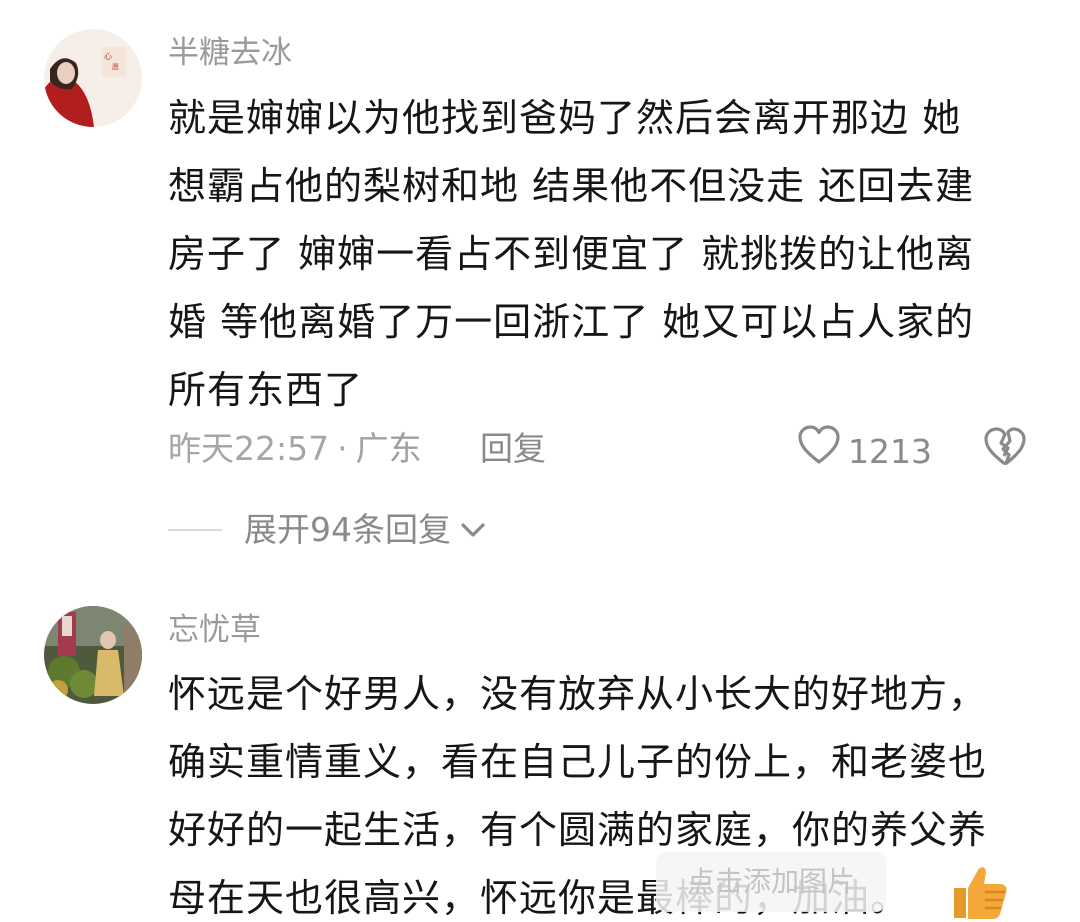 This screenshot has width=1080, height=922. I want to click on comment-meta: 昨天22:57 · 广东 回复 1213, so click(604, 449).